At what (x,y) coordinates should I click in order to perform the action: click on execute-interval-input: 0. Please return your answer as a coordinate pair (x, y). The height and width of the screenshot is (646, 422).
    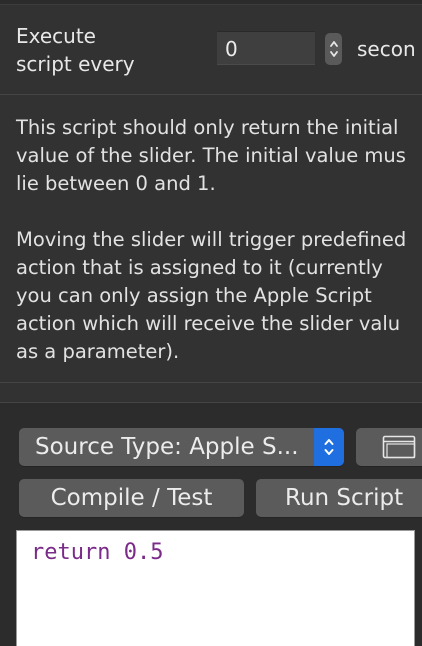
    Looking at the image, I should click on (266, 48).